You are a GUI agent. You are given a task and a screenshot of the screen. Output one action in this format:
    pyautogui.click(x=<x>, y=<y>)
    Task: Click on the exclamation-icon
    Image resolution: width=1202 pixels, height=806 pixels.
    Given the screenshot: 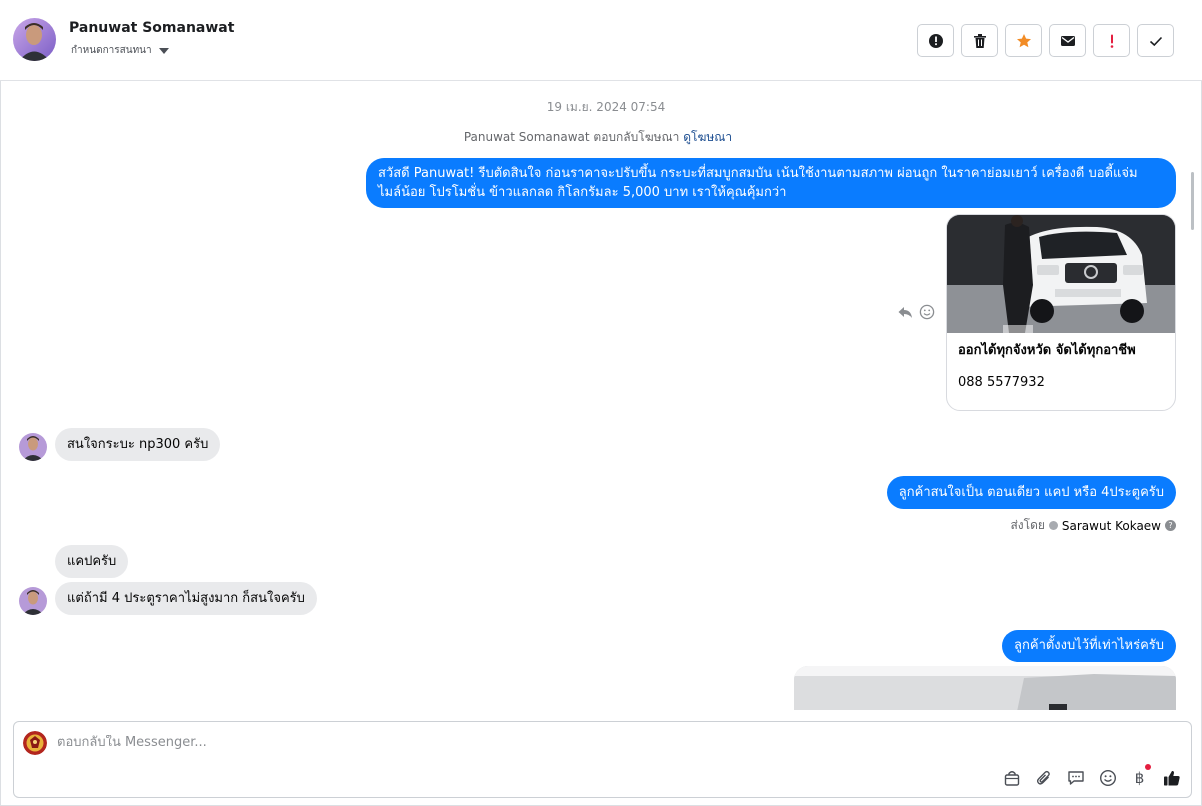 What is the action you would take?
    pyautogui.click(x=1111, y=41)
    